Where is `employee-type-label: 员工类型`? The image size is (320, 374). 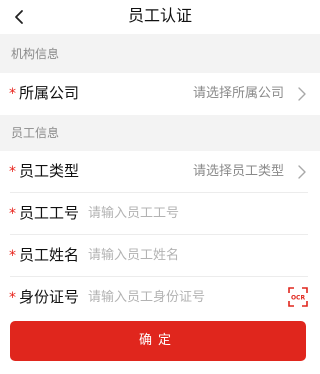 employee-type-label: 员工类型 is located at coordinates (49, 171).